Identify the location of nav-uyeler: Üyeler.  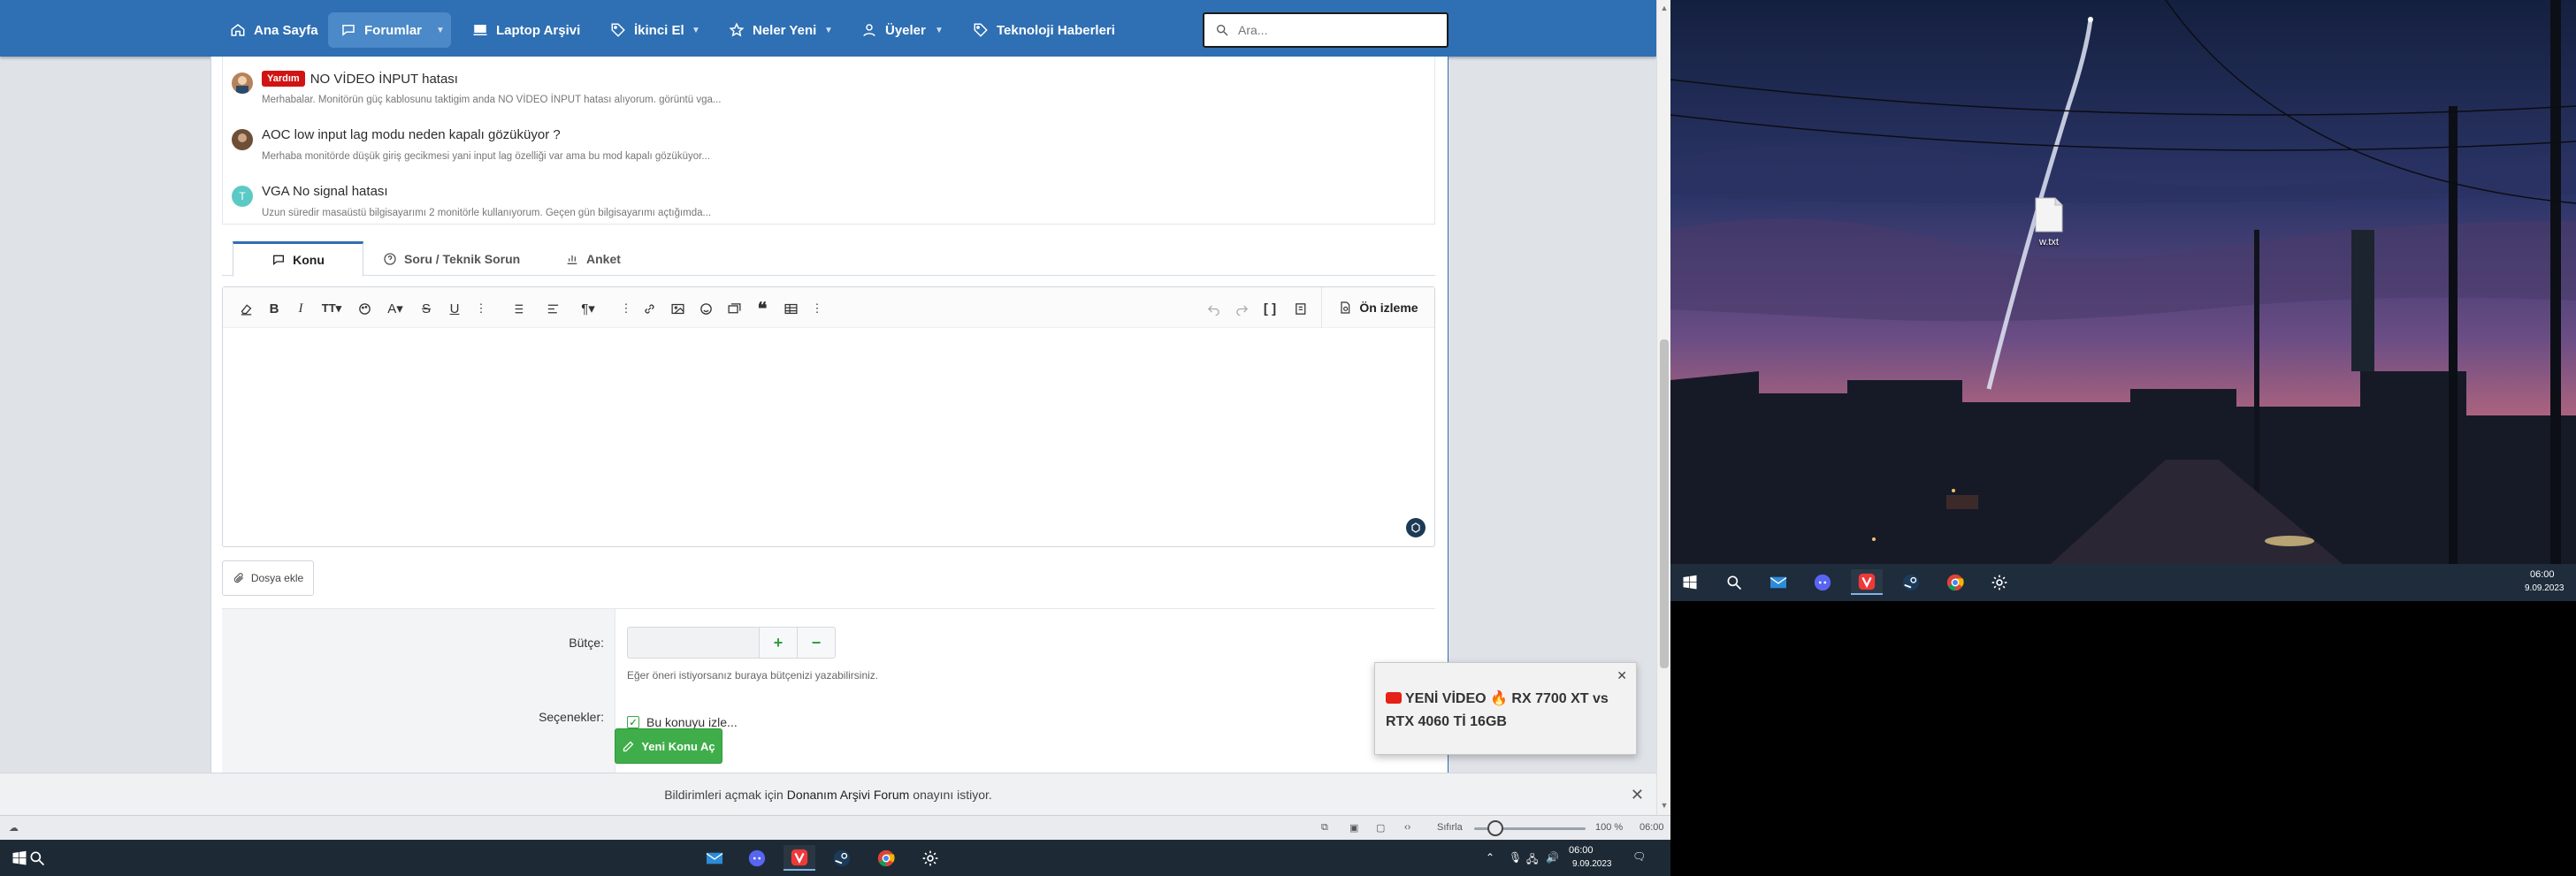
(894, 30).